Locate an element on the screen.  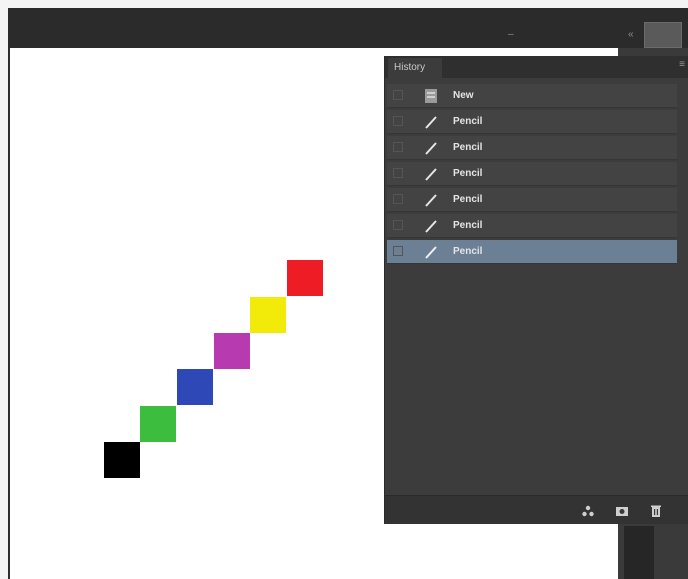
panel-tab-bar: History ≡ is located at coordinates (536, 67).